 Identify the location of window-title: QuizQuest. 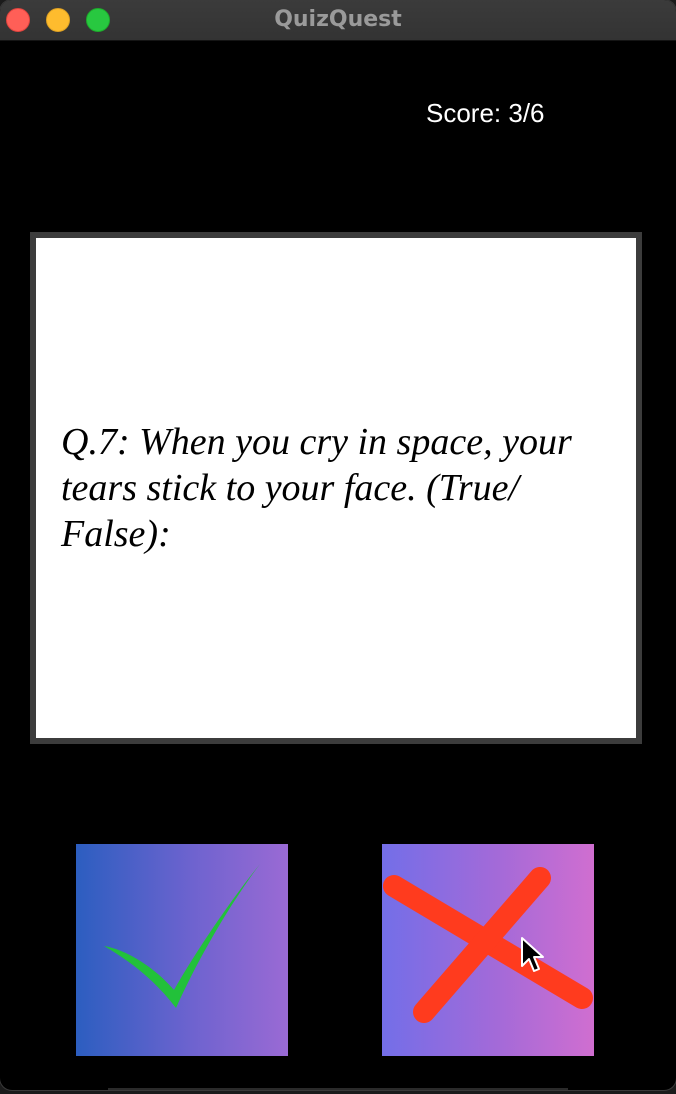
(338, 19).